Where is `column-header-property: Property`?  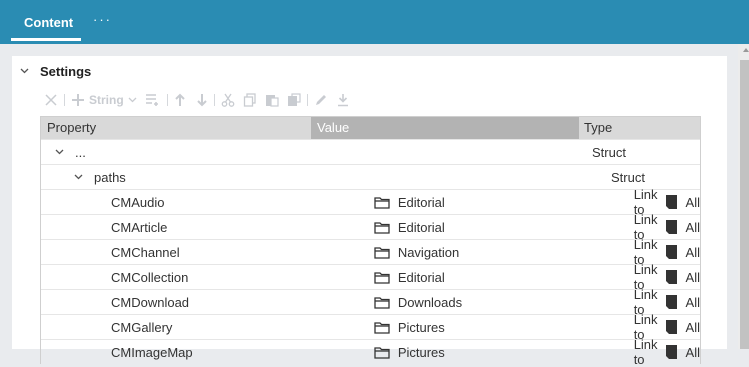 column-header-property: Property is located at coordinates (176, 128).